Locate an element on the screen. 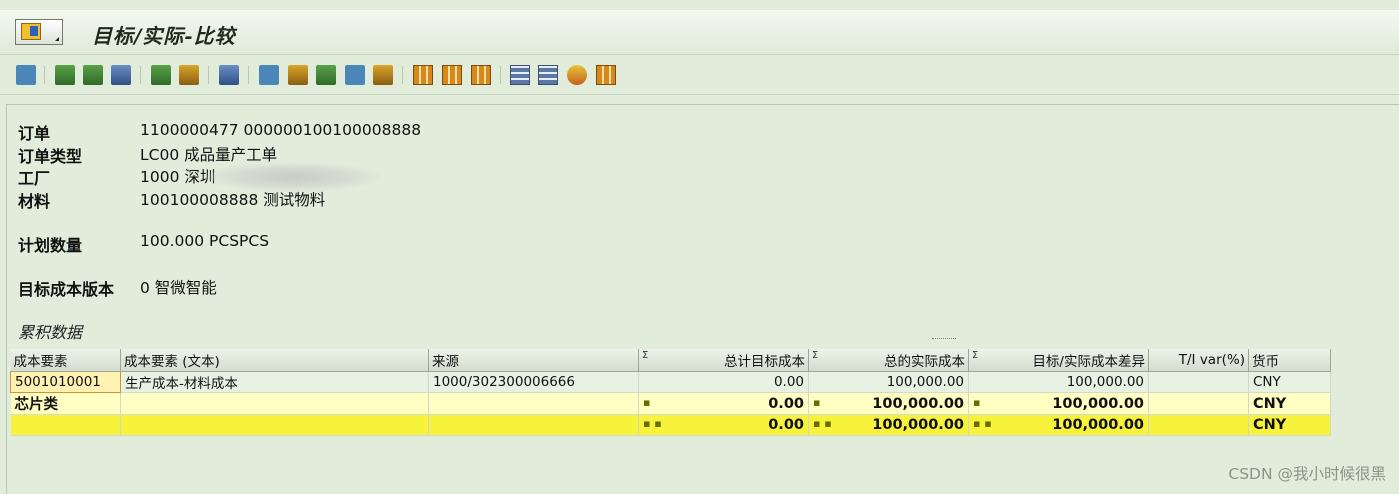 The width and height of the screenshot is (1399, 494). cell-cost-element: 5001010001 is located at coordinates (65, 382).